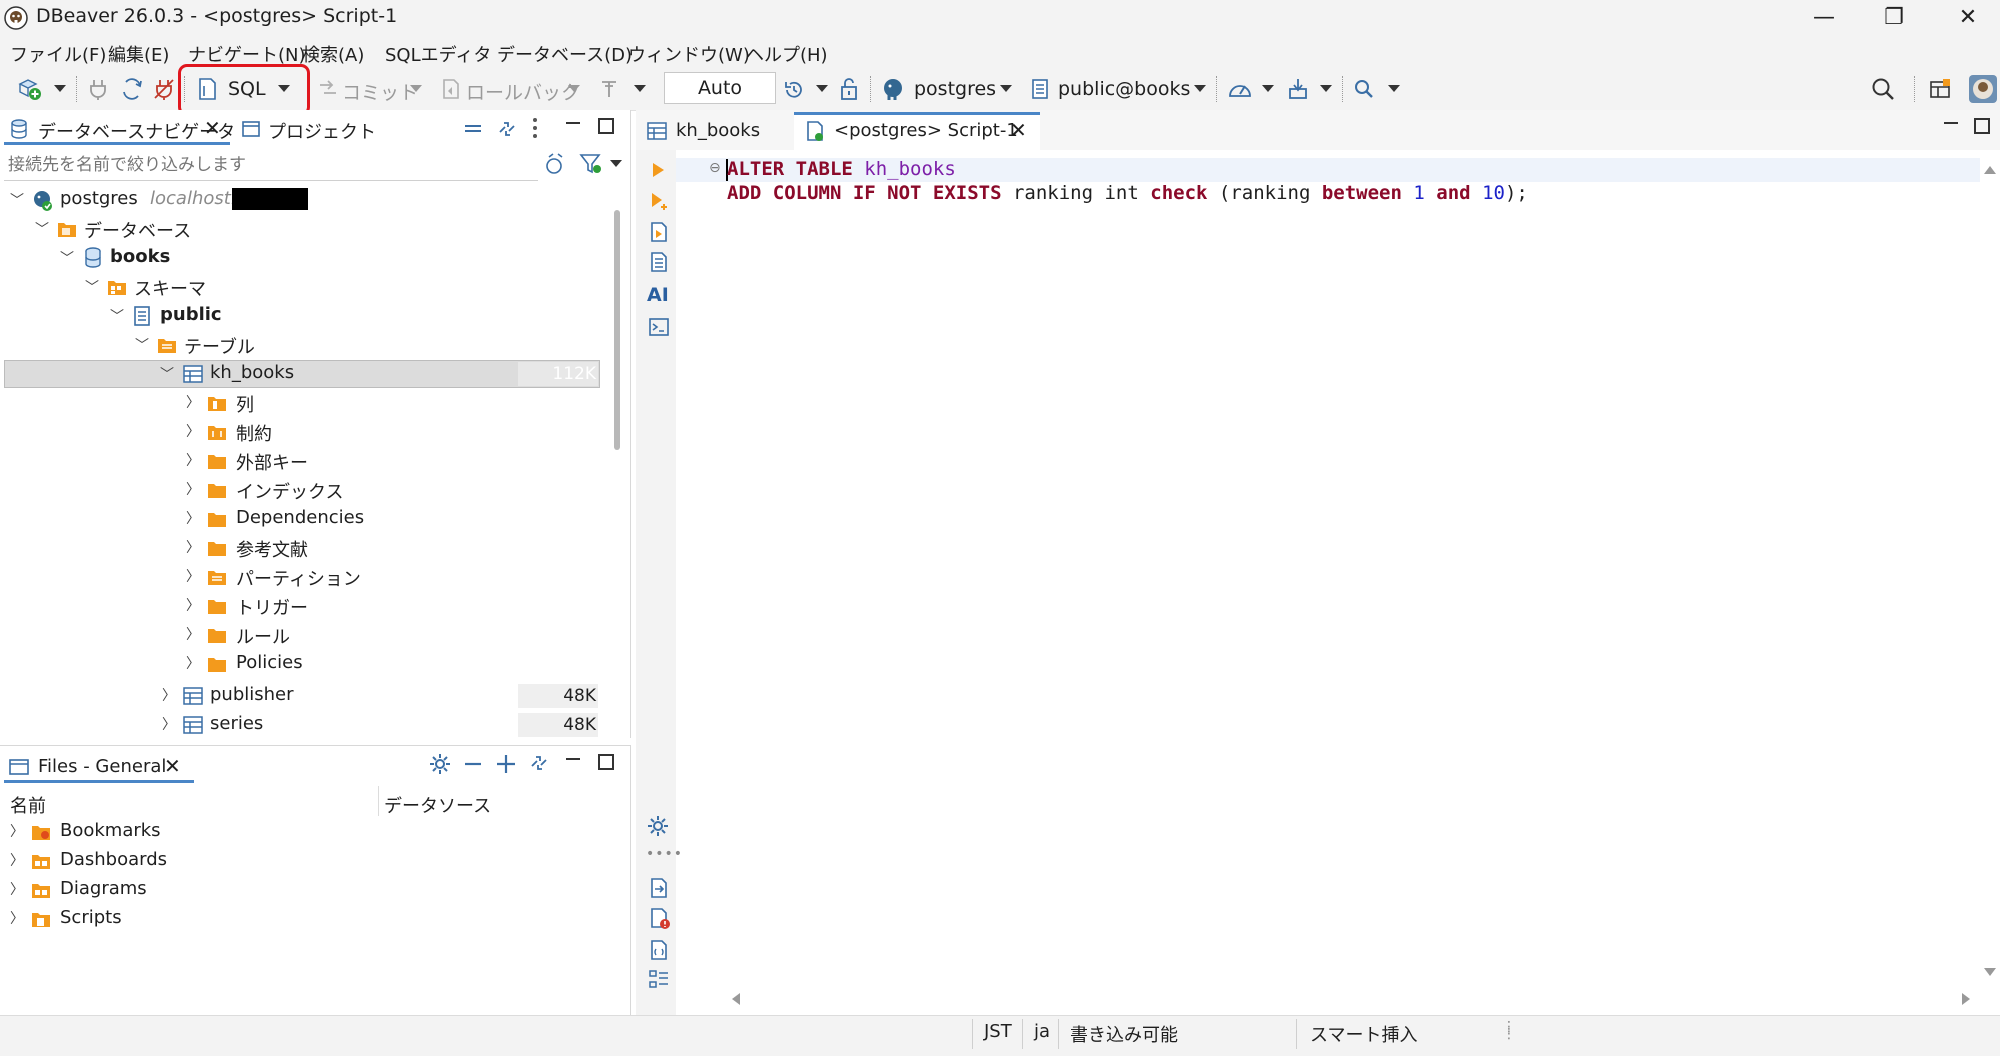 This screenshot has width=2000, height=1056. Describe the element at coordinates (1990, 170) in the screenshot. I see `scroll-up-icon` at that location.